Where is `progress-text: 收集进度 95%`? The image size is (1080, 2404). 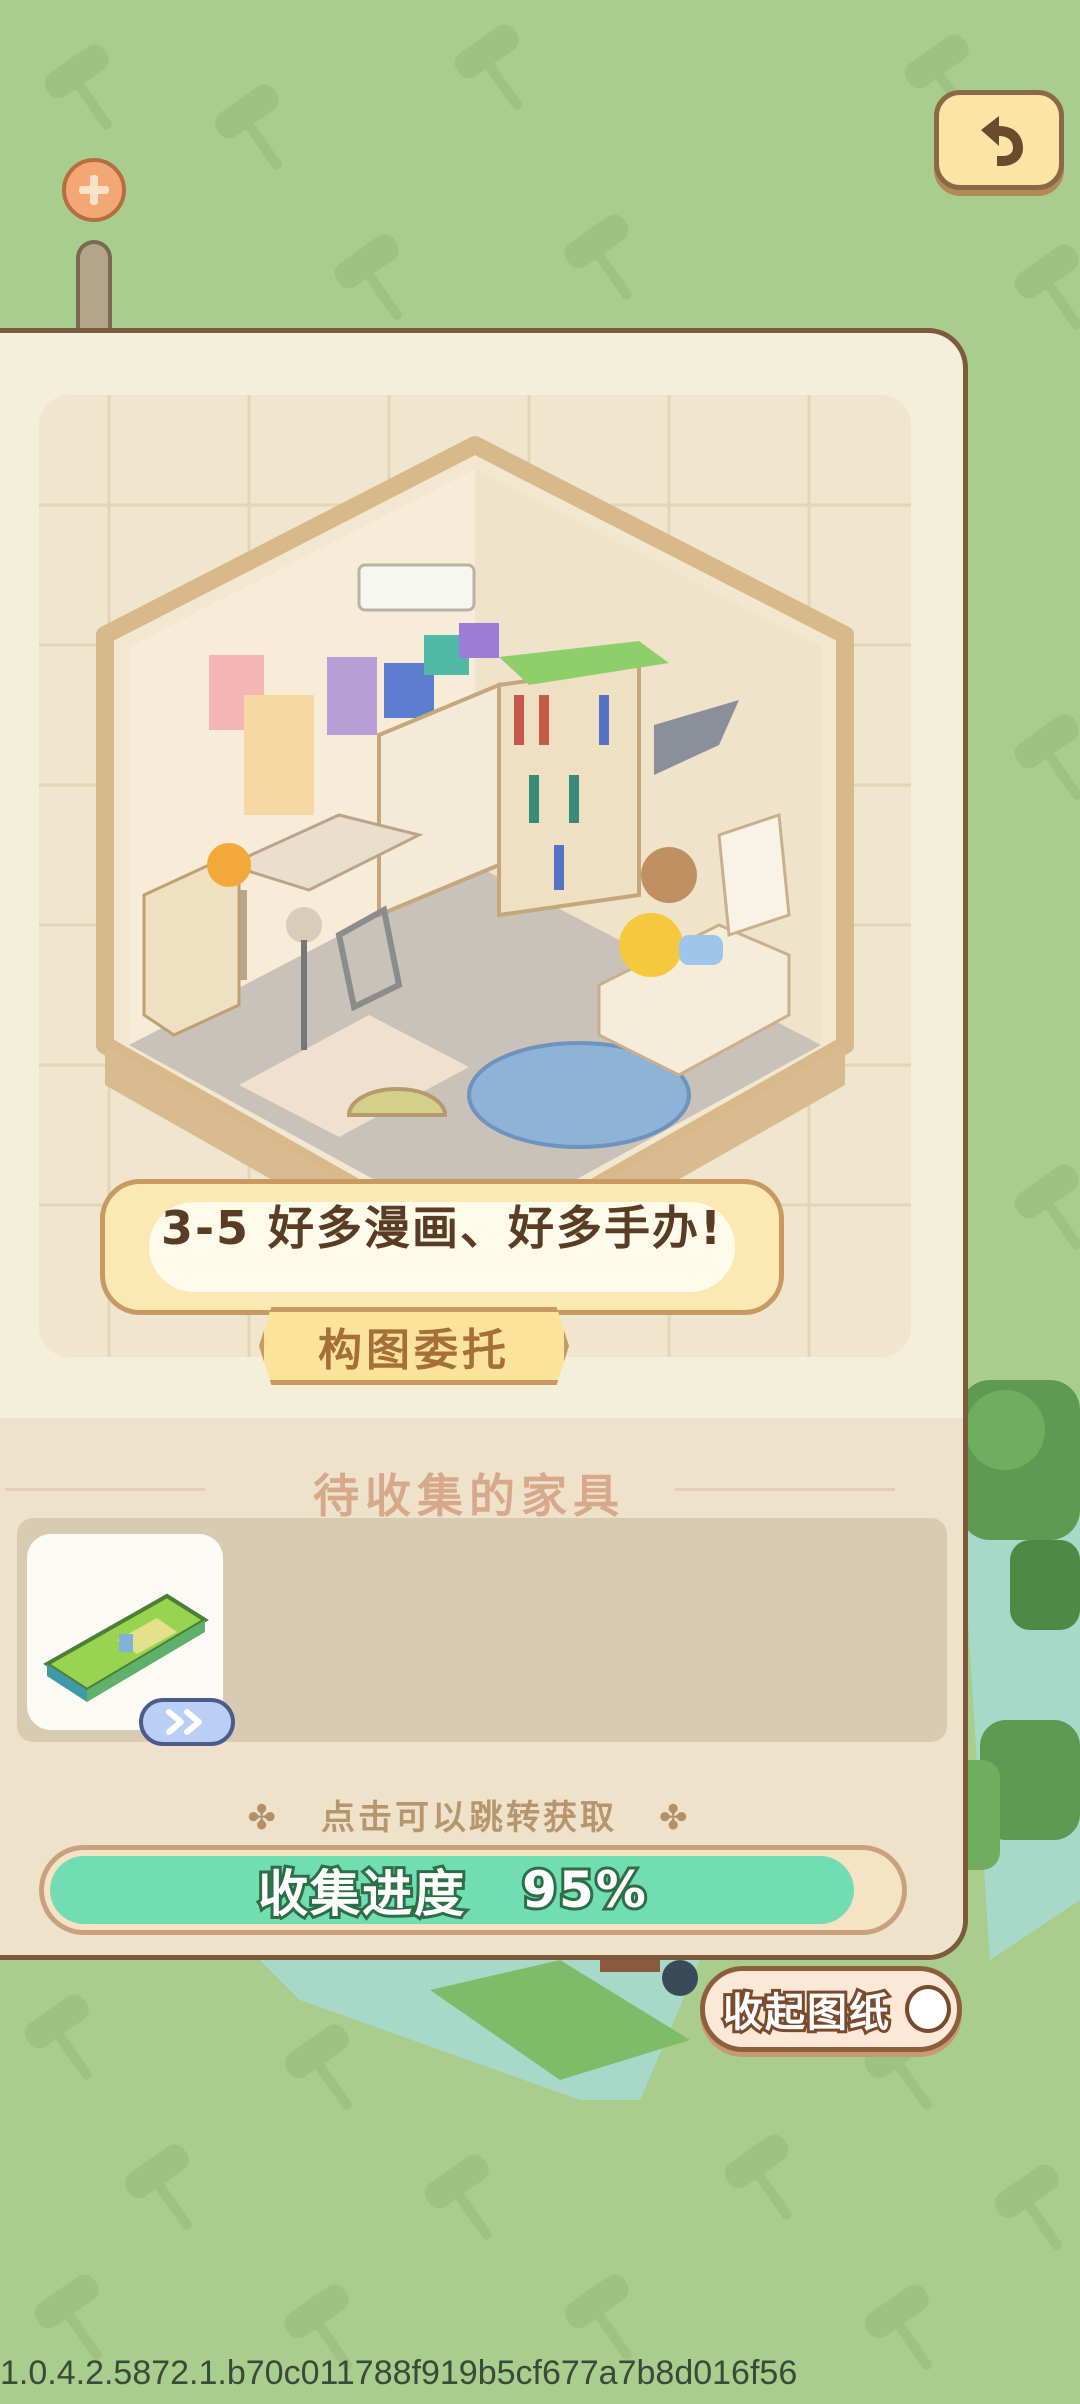
progress-text: 收集进度 95% is located at coordinates (453, 1890).